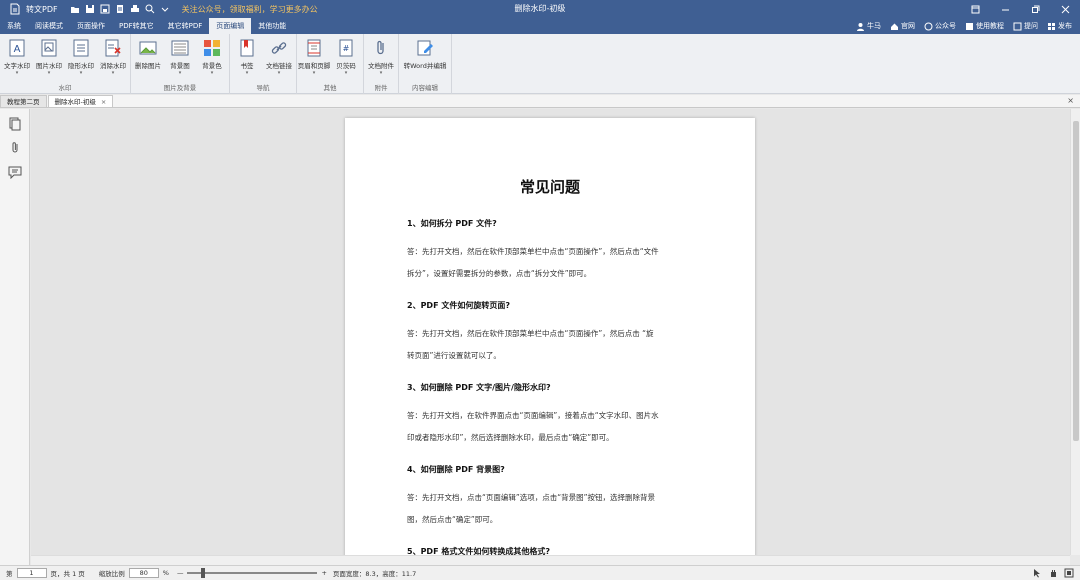 This screenshot has width=1080, height=580. I want to click on zoom-out-button: —, so click(180, 573).